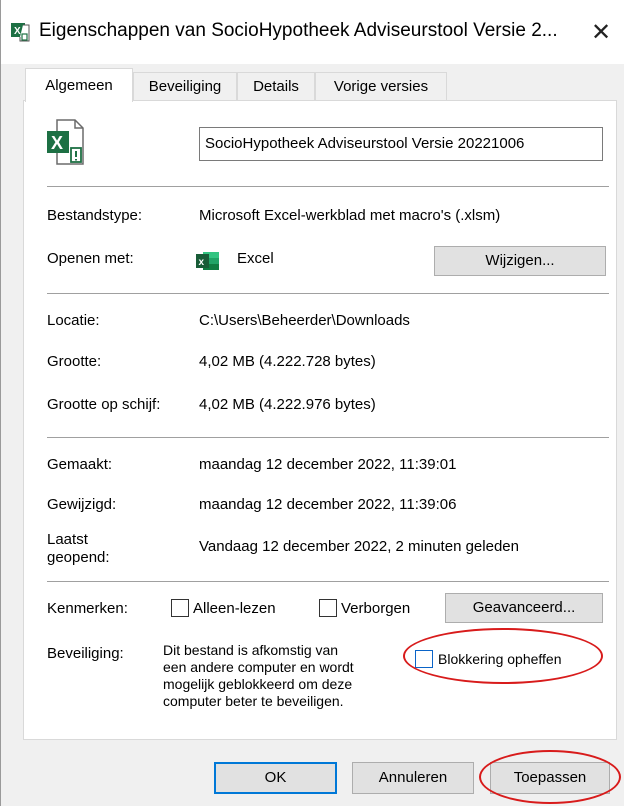 Image resolution: width=624 pixels, height=806 pixels. I want to click on type-label: Bestandstype:, so click(95, 215).